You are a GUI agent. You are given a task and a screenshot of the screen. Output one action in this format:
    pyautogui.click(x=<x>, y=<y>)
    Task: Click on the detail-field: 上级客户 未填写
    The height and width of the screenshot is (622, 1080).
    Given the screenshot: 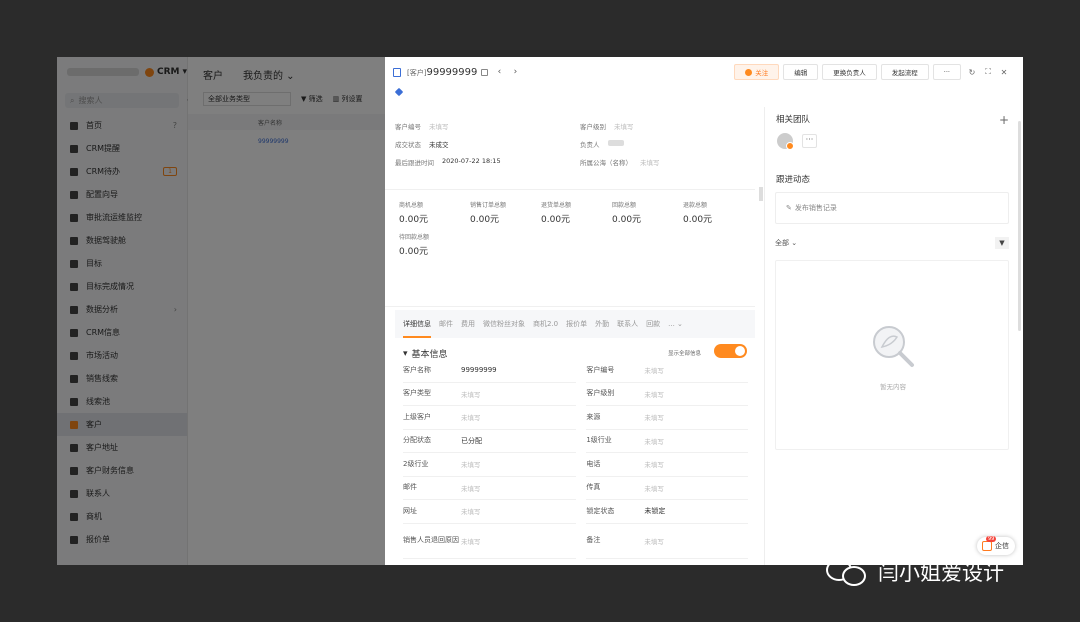 What is the action you would take?
    pyautogui.click(x=490, y=418)
    